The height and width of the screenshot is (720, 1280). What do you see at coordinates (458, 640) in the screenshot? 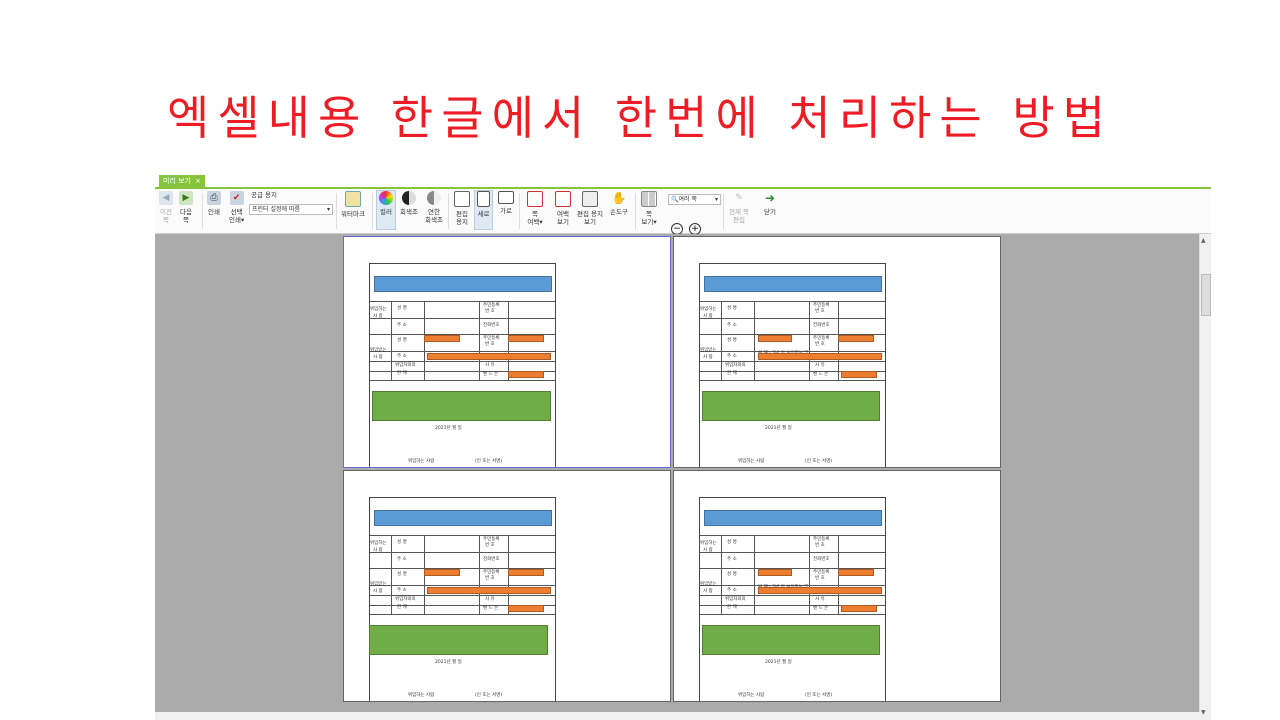
I see `green-box` at bounding box center [458, 640].